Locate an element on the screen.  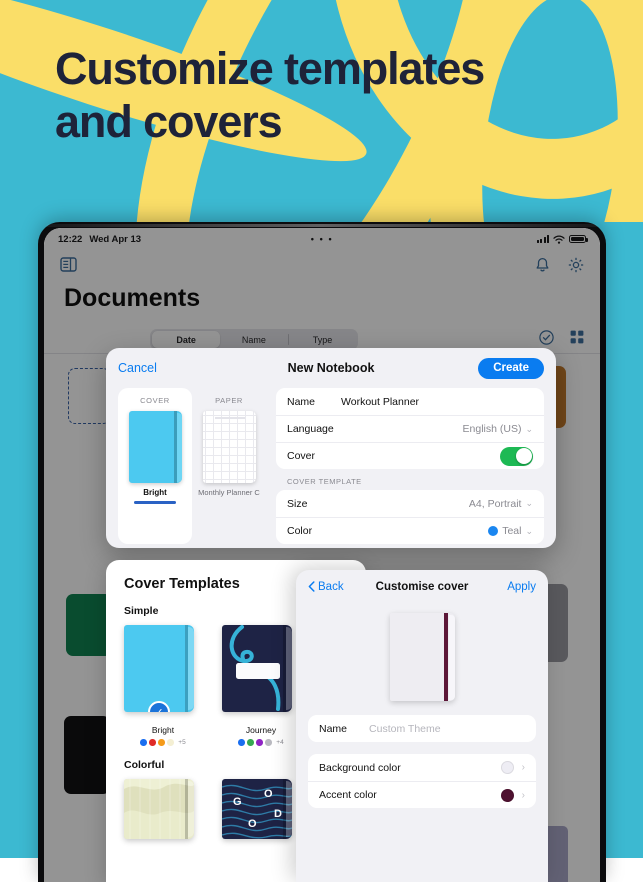
field-name-label: Name is located at coordinates (301, 401).